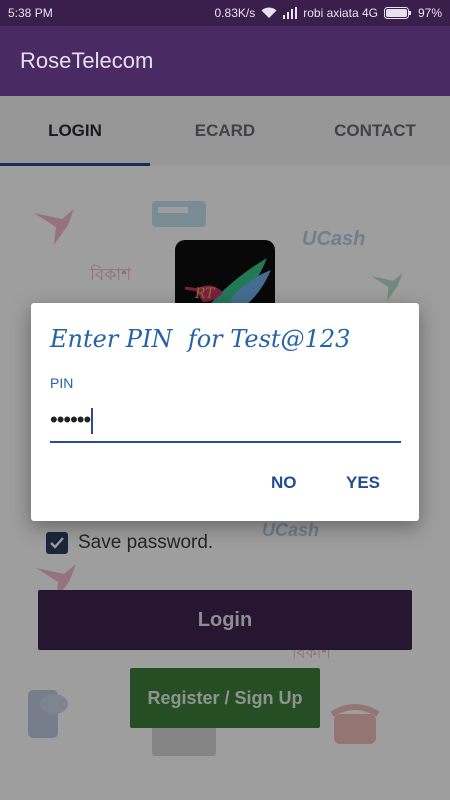 The width and height of the screenshot is (450, 800). Describe the element at coordinates (87, 60) in the screenshot. I see `app-title: RoseTelecom` at that location.